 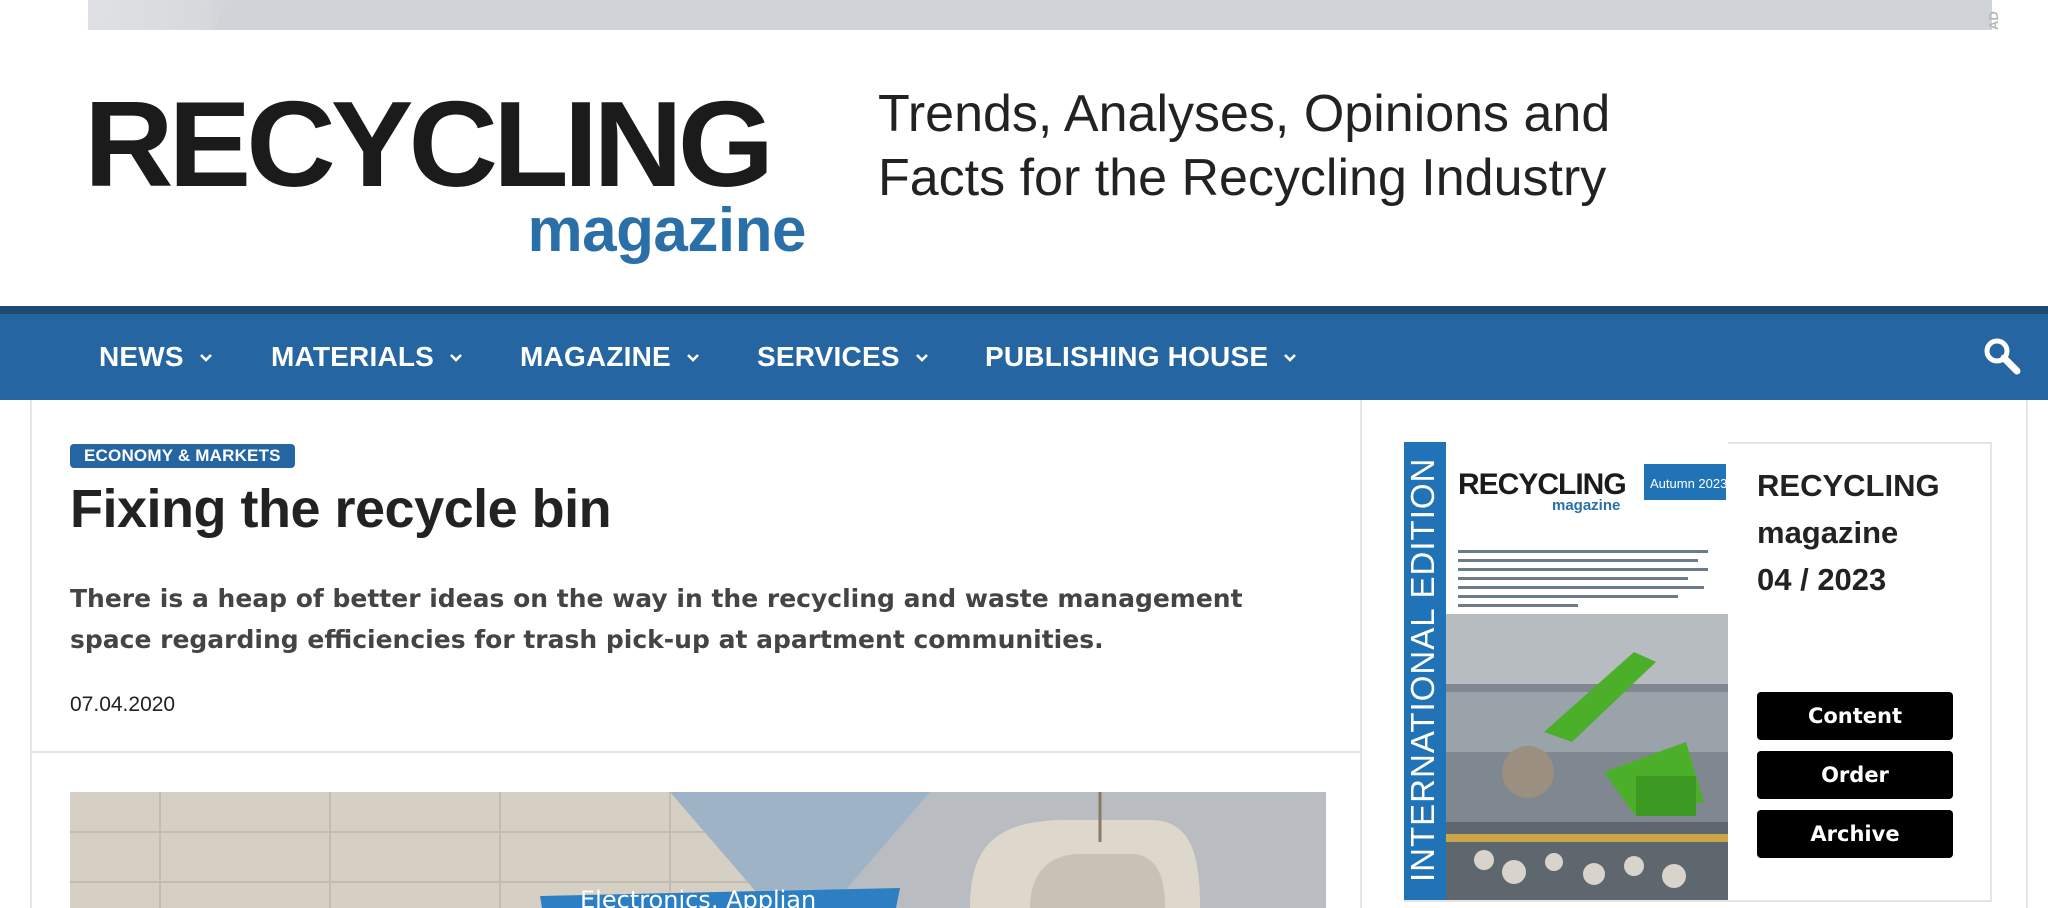 I want to click on issue-title-line-2: magazine, so click(x=1828, y=532).